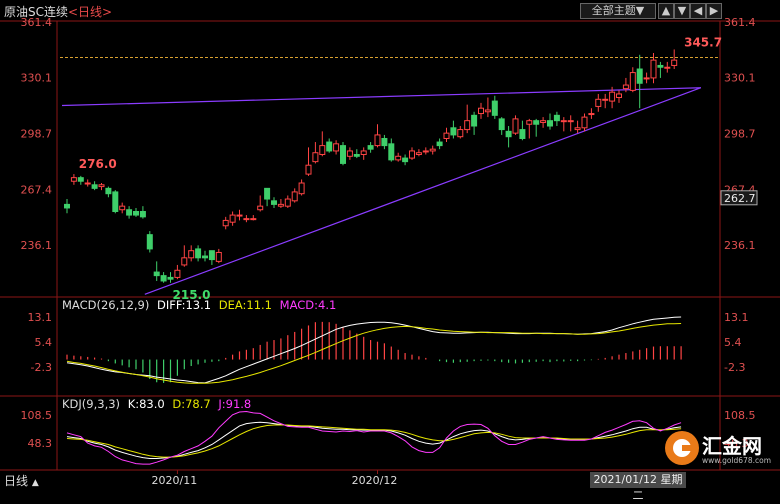 This screenshot has width=780, height=504. Describe the element at coordinates (374, 353) in the screenshot. I see `dea-line` at that location.